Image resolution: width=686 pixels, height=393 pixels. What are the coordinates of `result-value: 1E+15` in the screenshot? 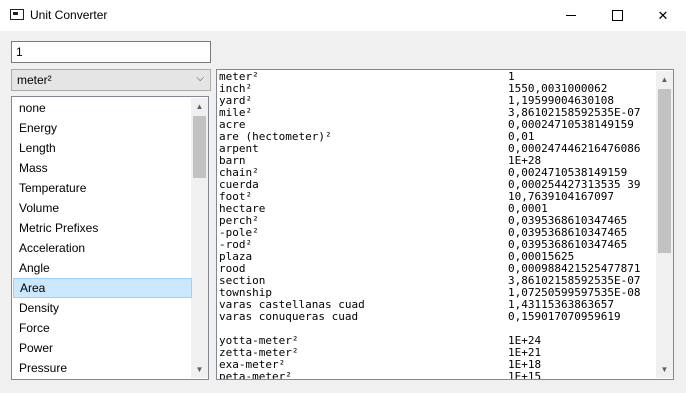 It's located at (525, 375).